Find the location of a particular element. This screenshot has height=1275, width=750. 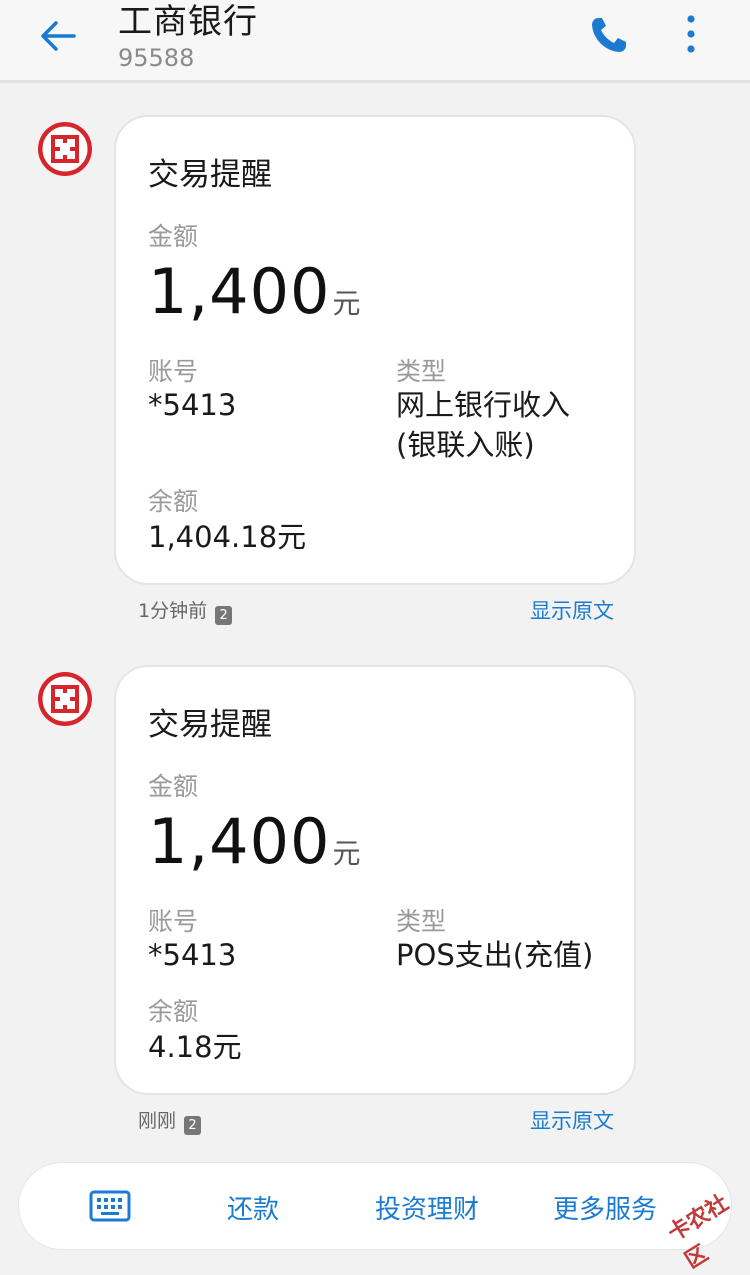

app-header: 工商银行 95588 is located at coordinates (375, 41).